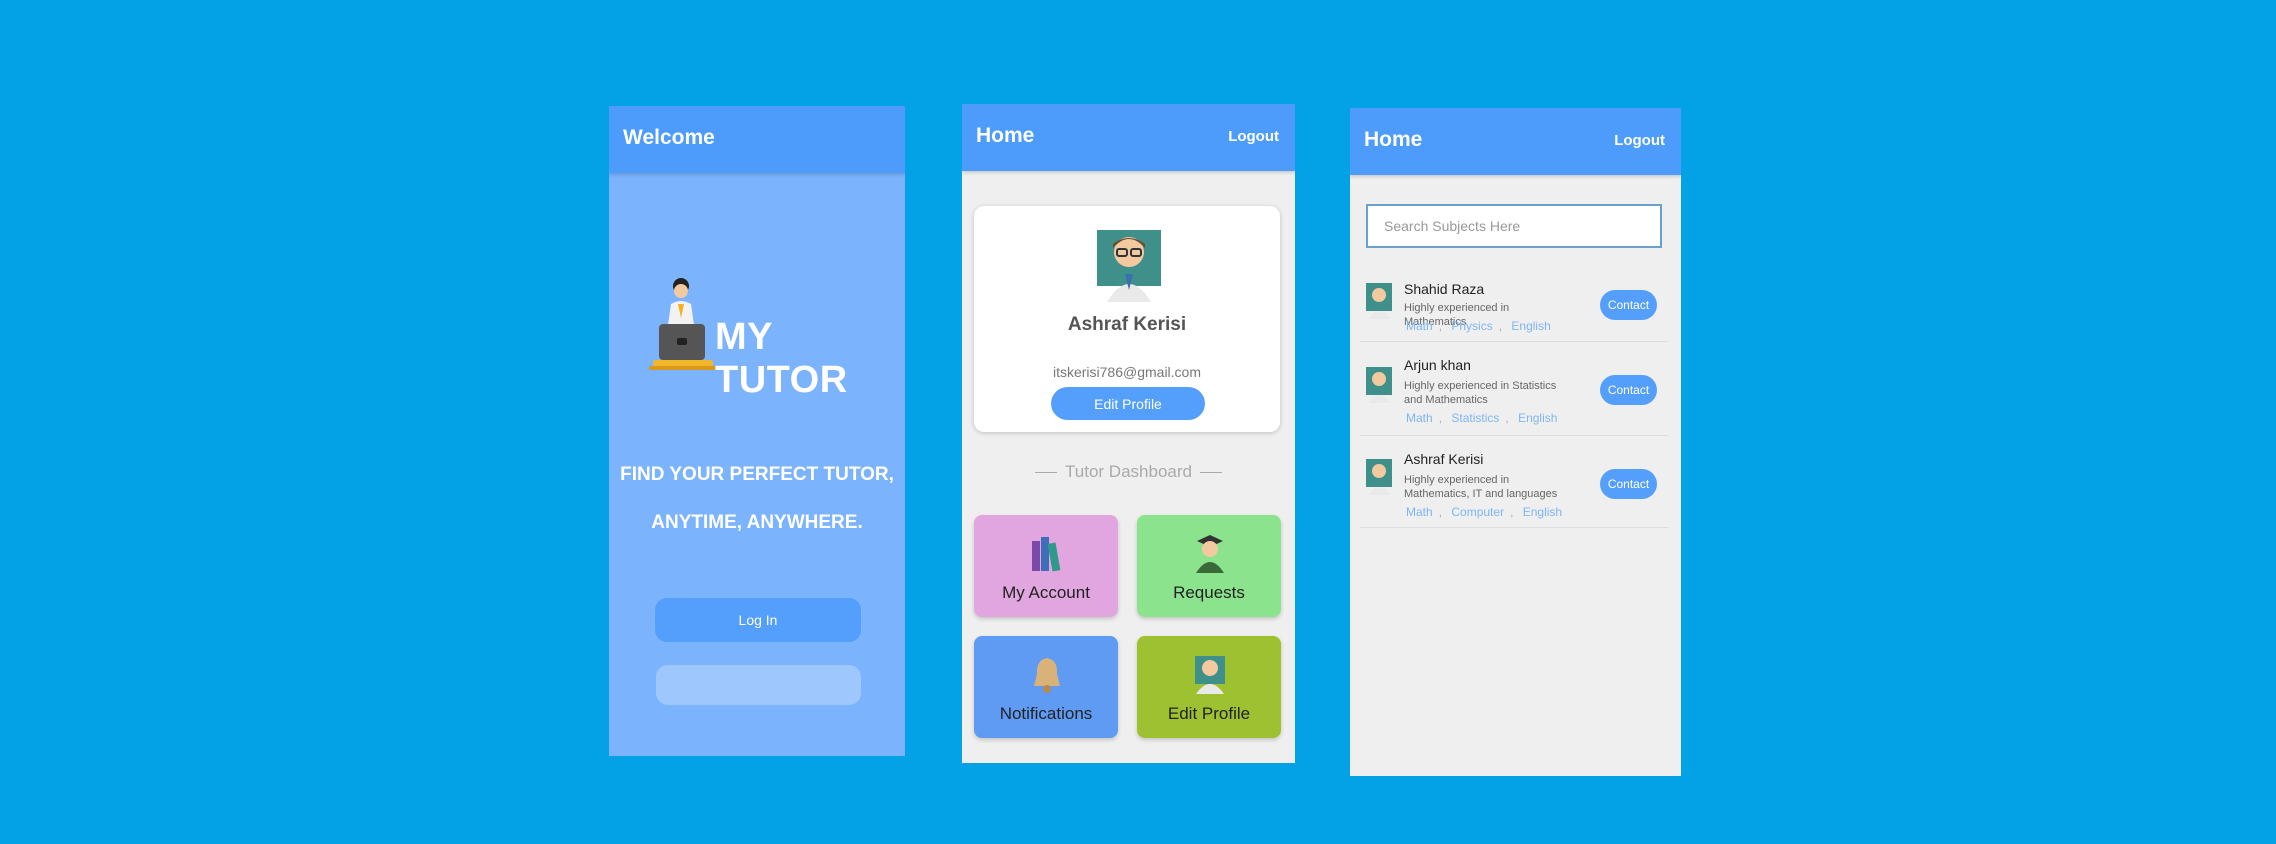 The height and width of the screenshot is (844, 2276). I want to click on dashboard-heading: Tutor Dashboard, so click(1128, 472).